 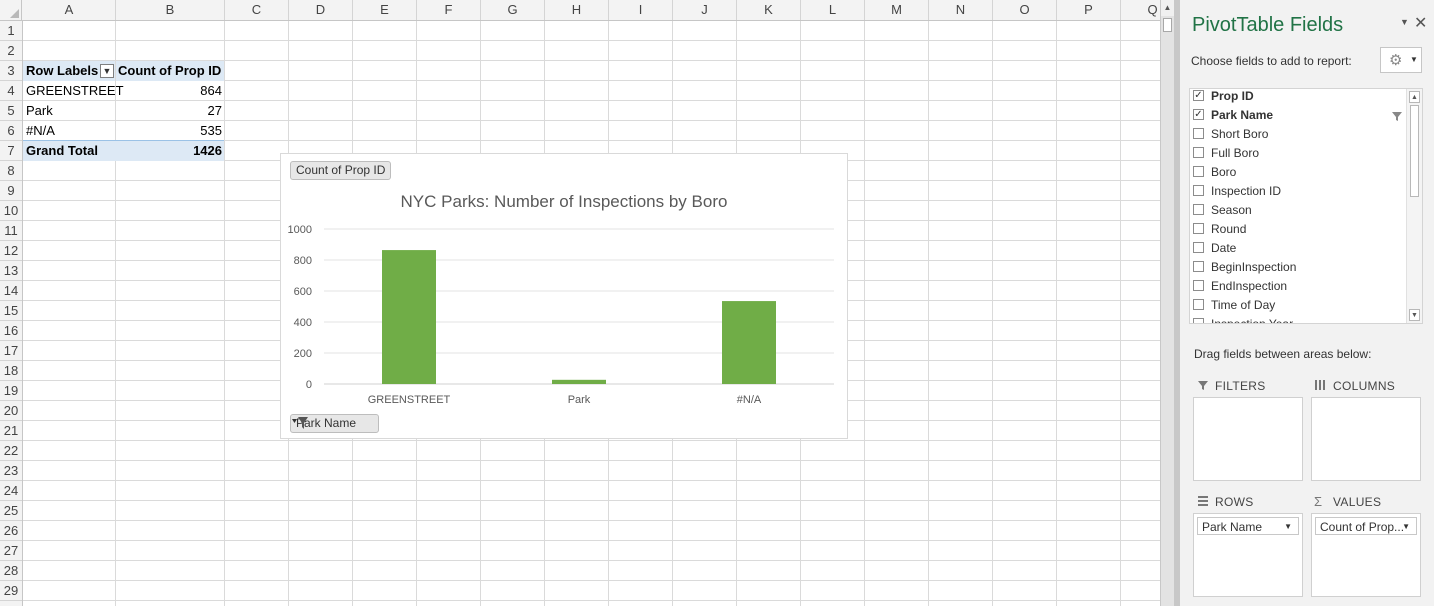 What do you see at coordinates (11, 571) in the screenshot?
I see `row-header: 28` at bounding box center [11, 571].